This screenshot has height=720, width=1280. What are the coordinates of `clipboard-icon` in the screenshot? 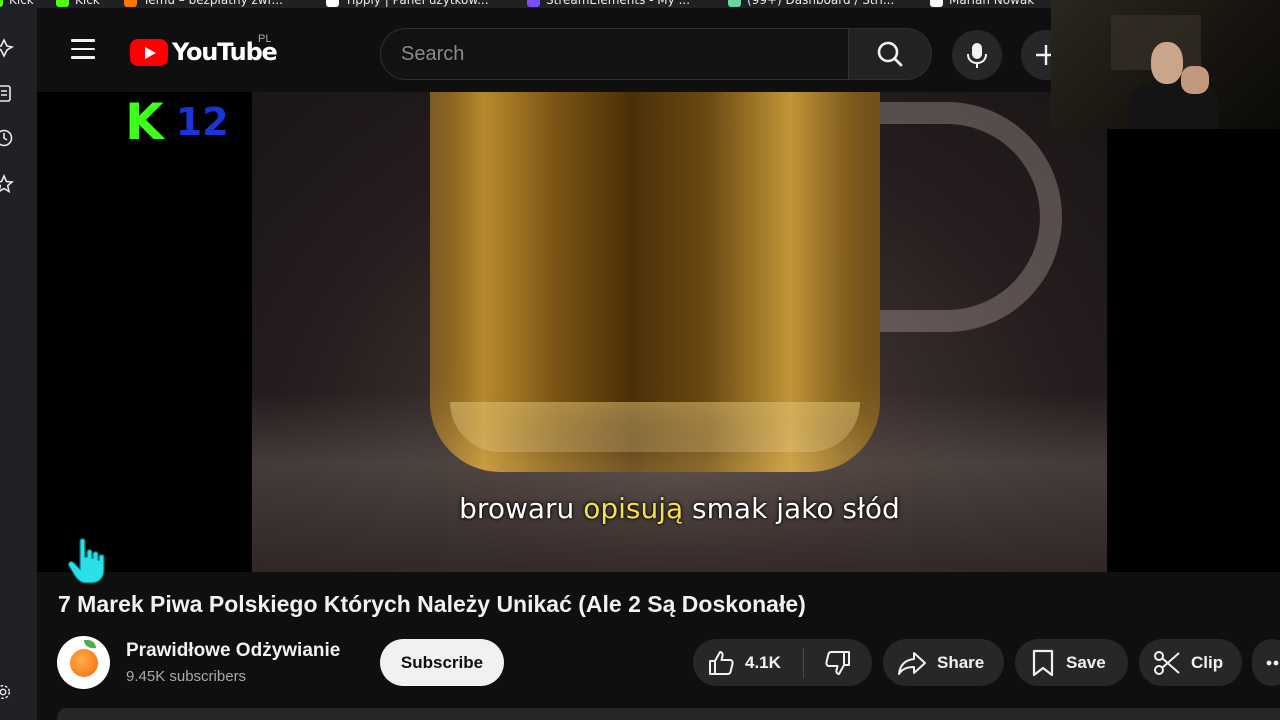 It's located at (7, 93).